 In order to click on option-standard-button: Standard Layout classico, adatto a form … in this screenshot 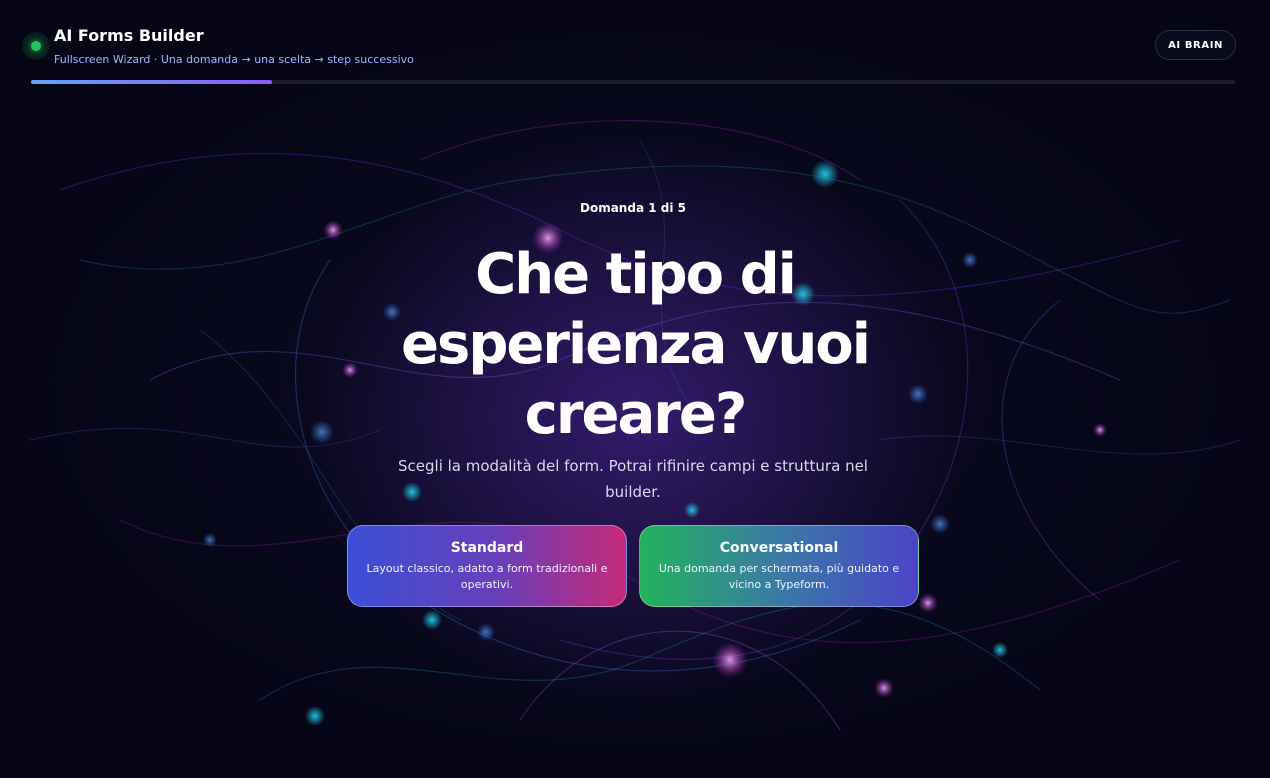, I will do `click(487, 566)`.